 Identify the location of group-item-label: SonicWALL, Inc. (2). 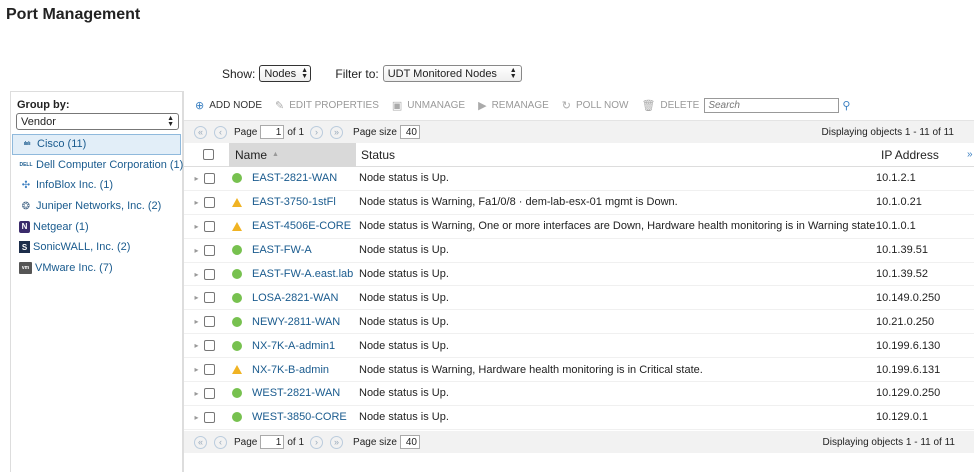
(82, 247).